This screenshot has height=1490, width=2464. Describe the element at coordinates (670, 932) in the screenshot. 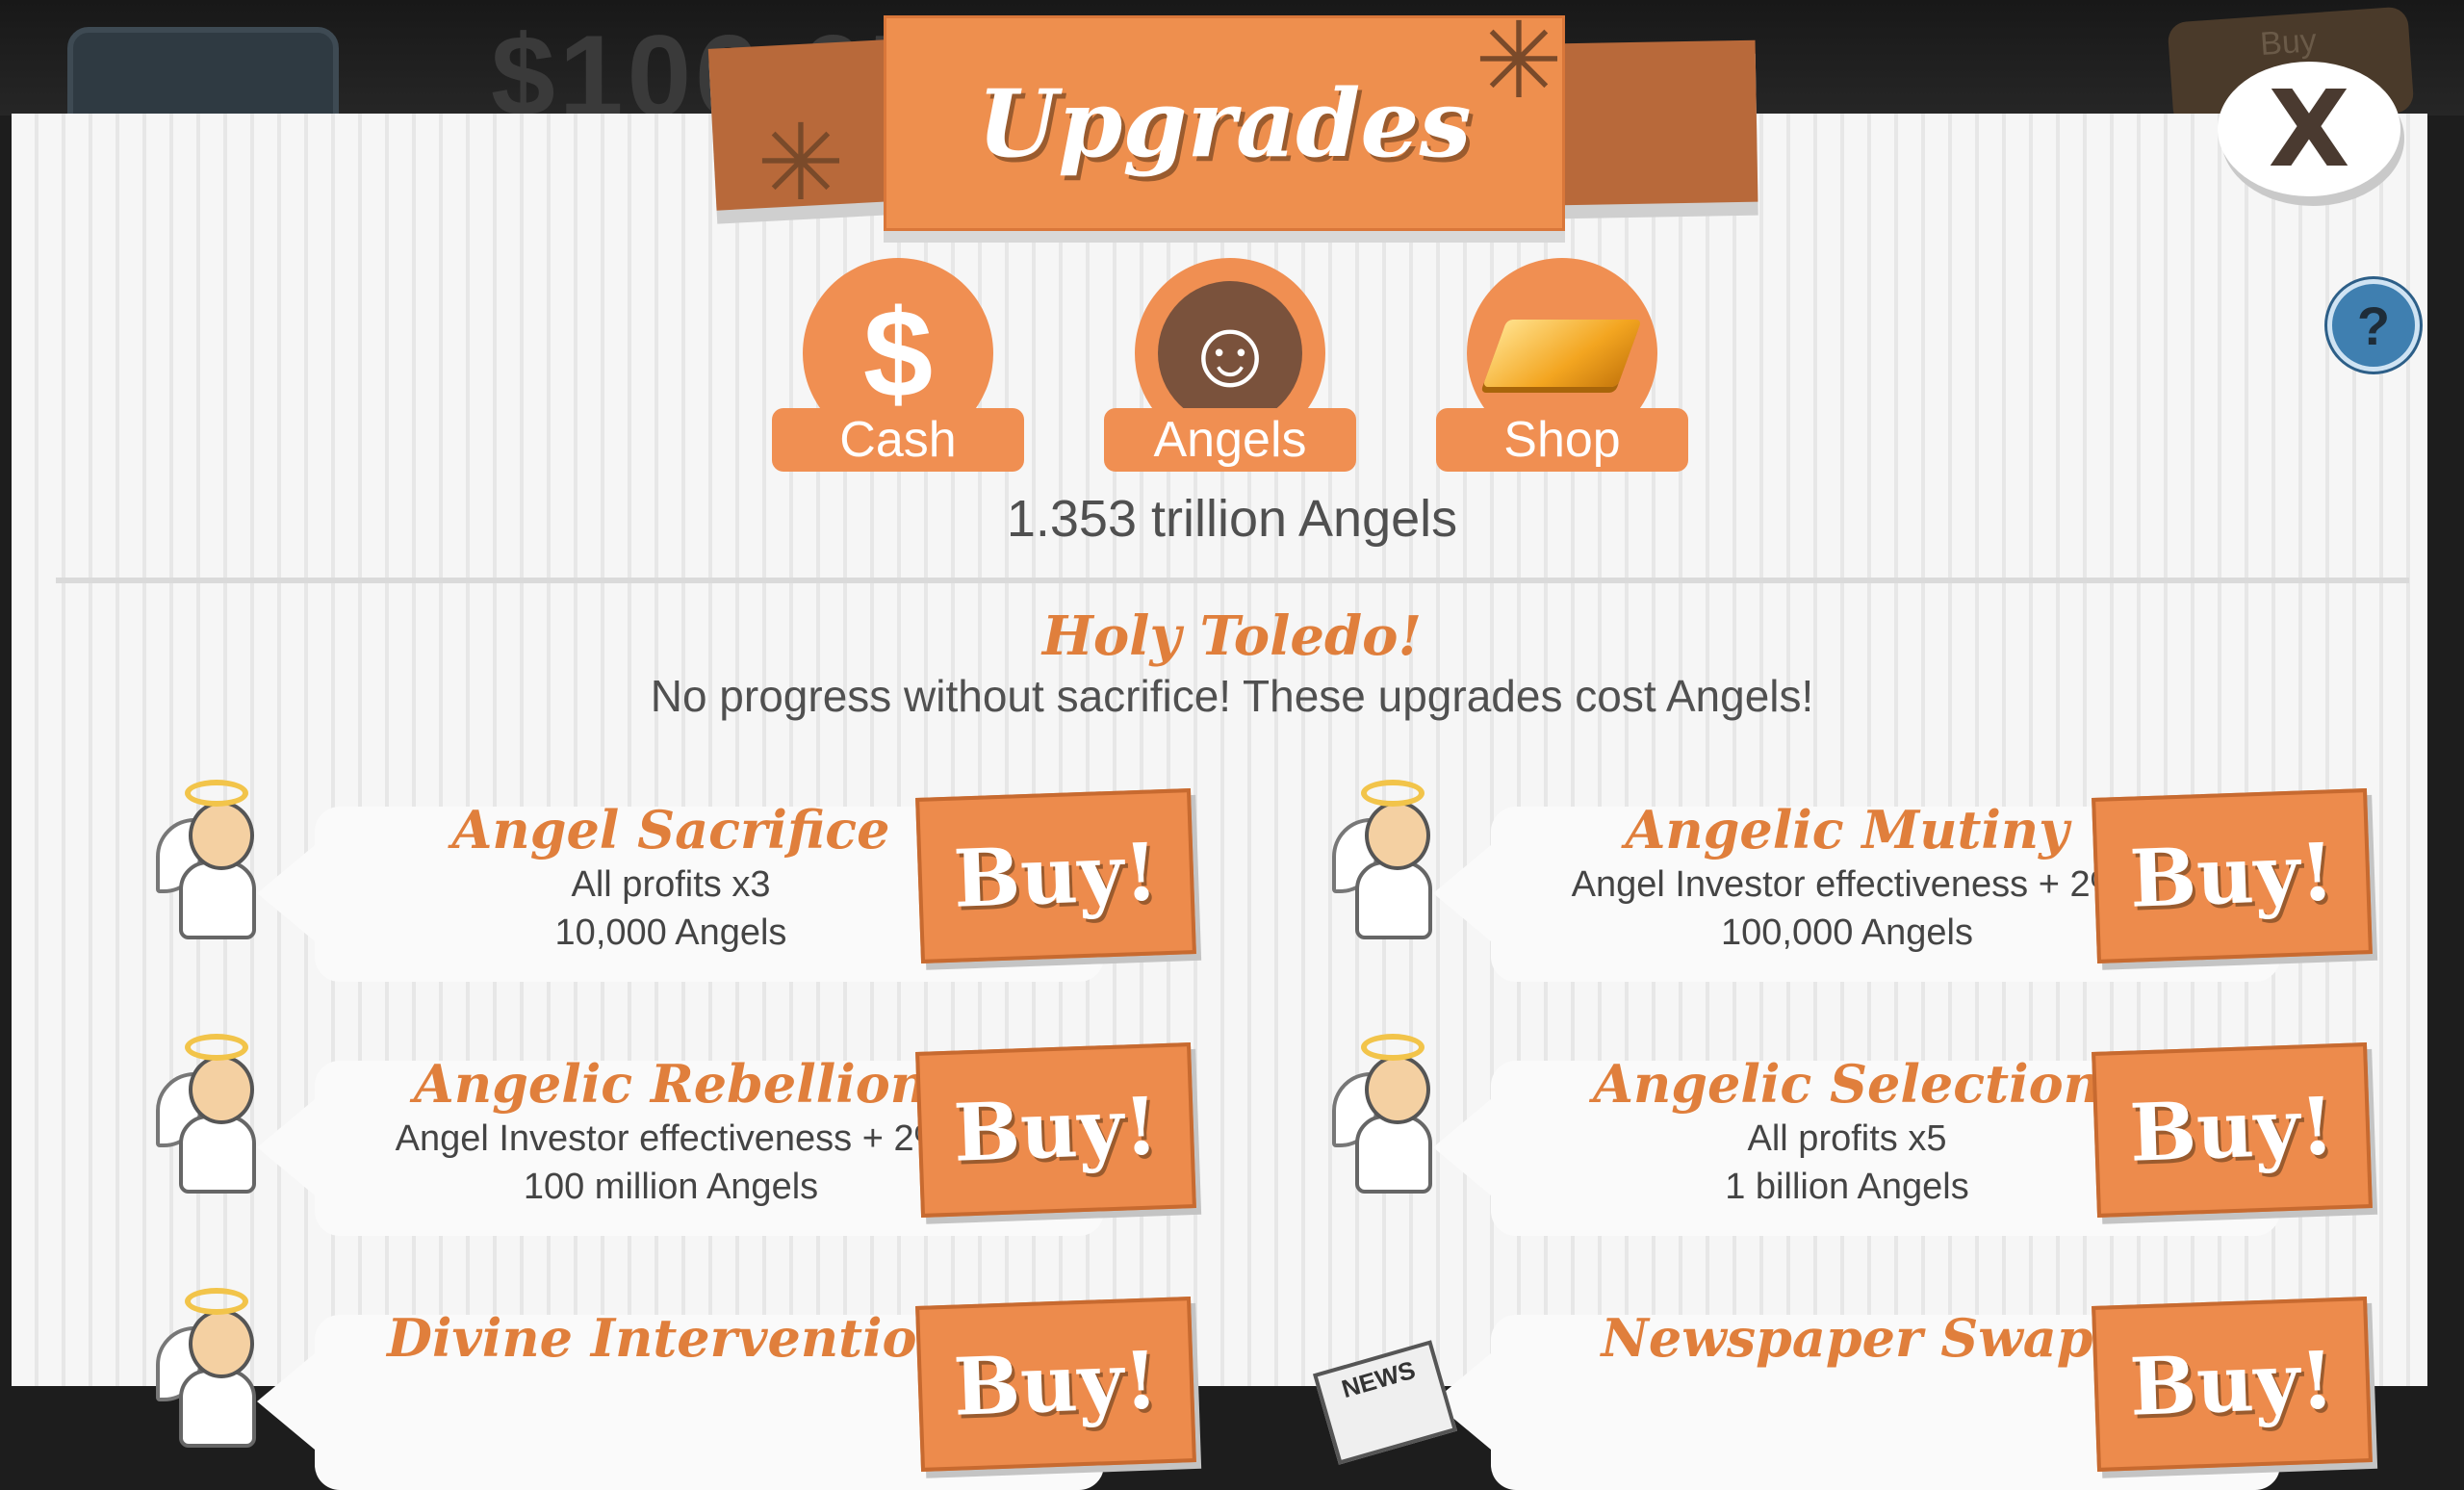

I see `upgrade-cost: 10,000 Angels` at that location.